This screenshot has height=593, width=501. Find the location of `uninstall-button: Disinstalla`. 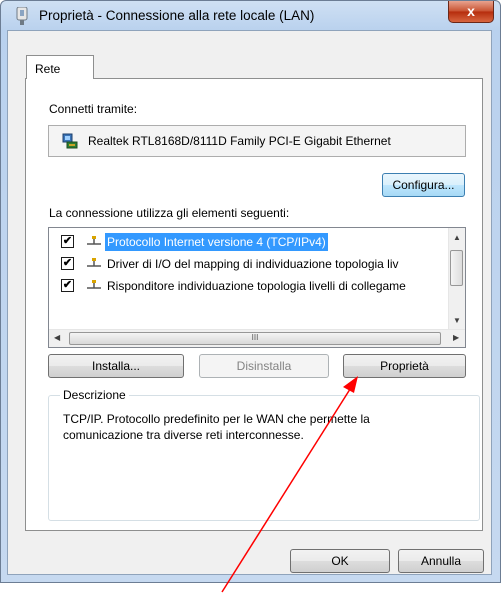

uninstall-button: Disinstalla is located at coordinates (264, 366).